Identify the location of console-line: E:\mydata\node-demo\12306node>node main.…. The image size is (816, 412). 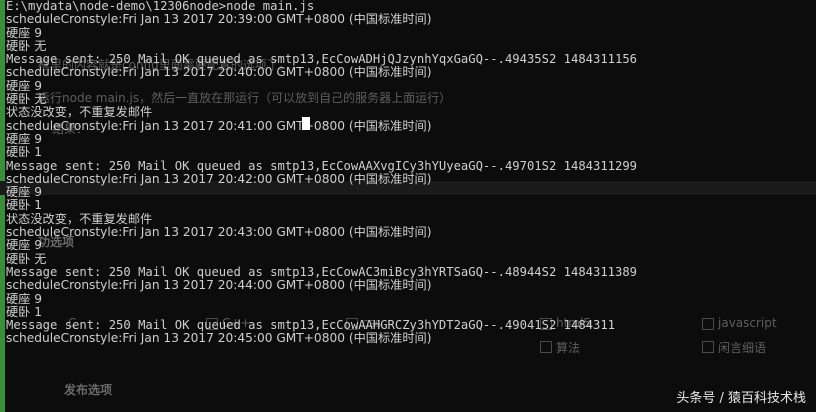
(160, 6).